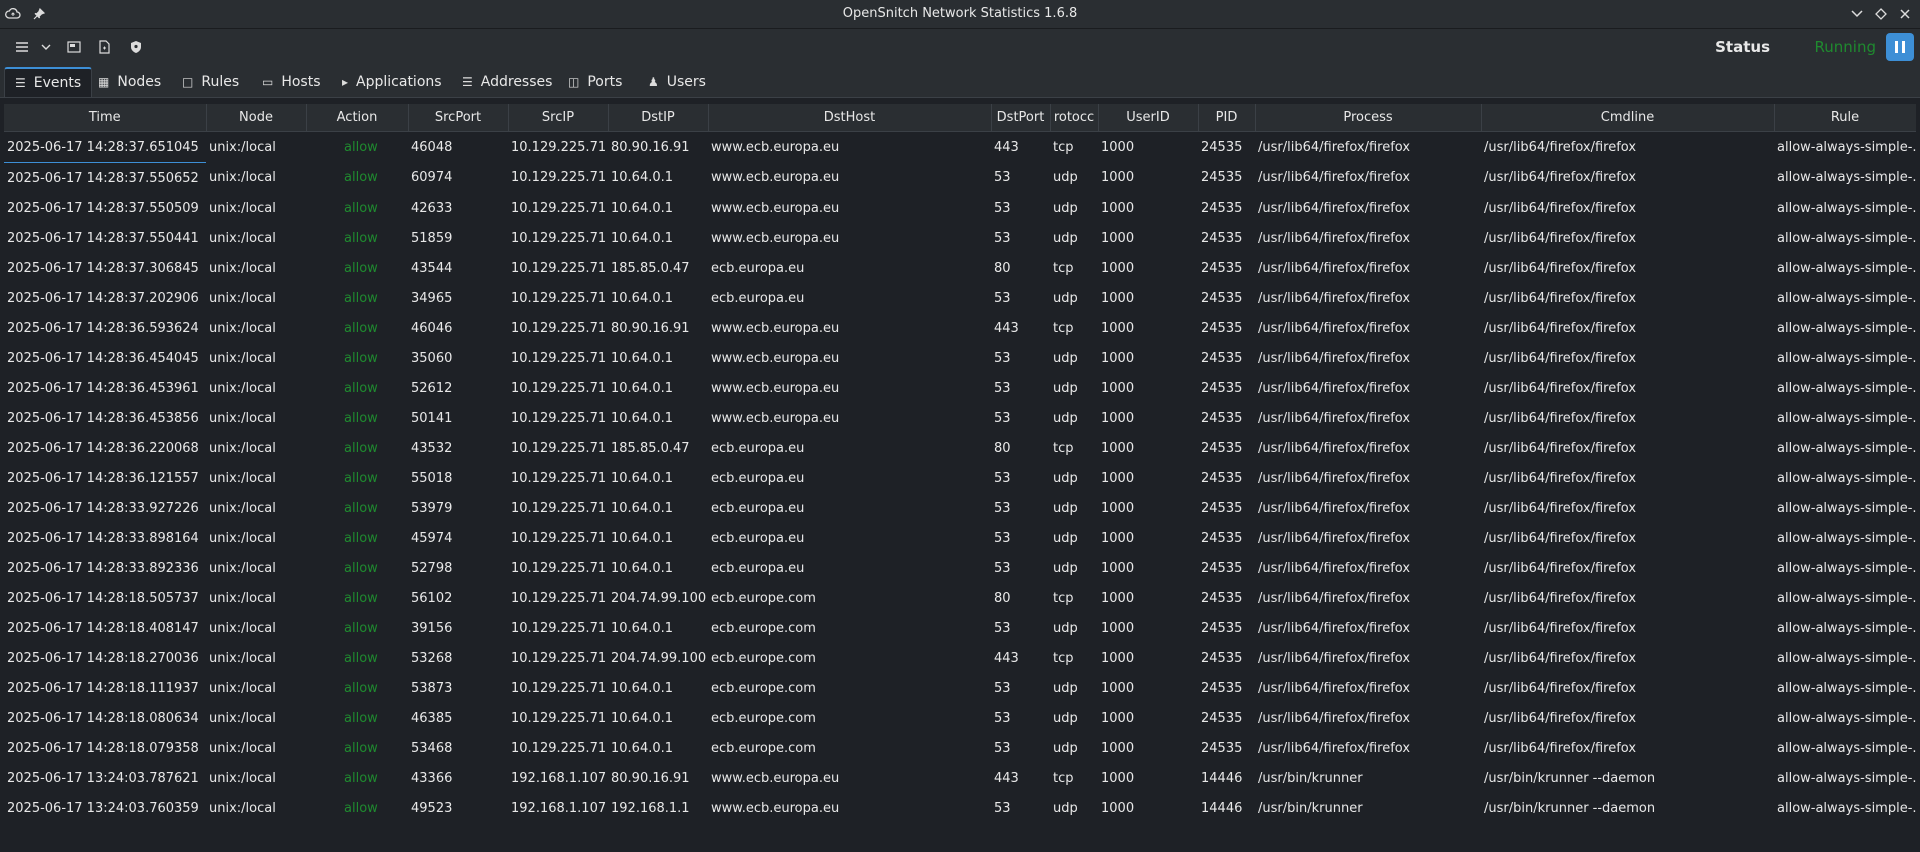  Describe the element at coordinates (1881, 14) in the screenshot. I see `maximize-diamond-icon` at that location.